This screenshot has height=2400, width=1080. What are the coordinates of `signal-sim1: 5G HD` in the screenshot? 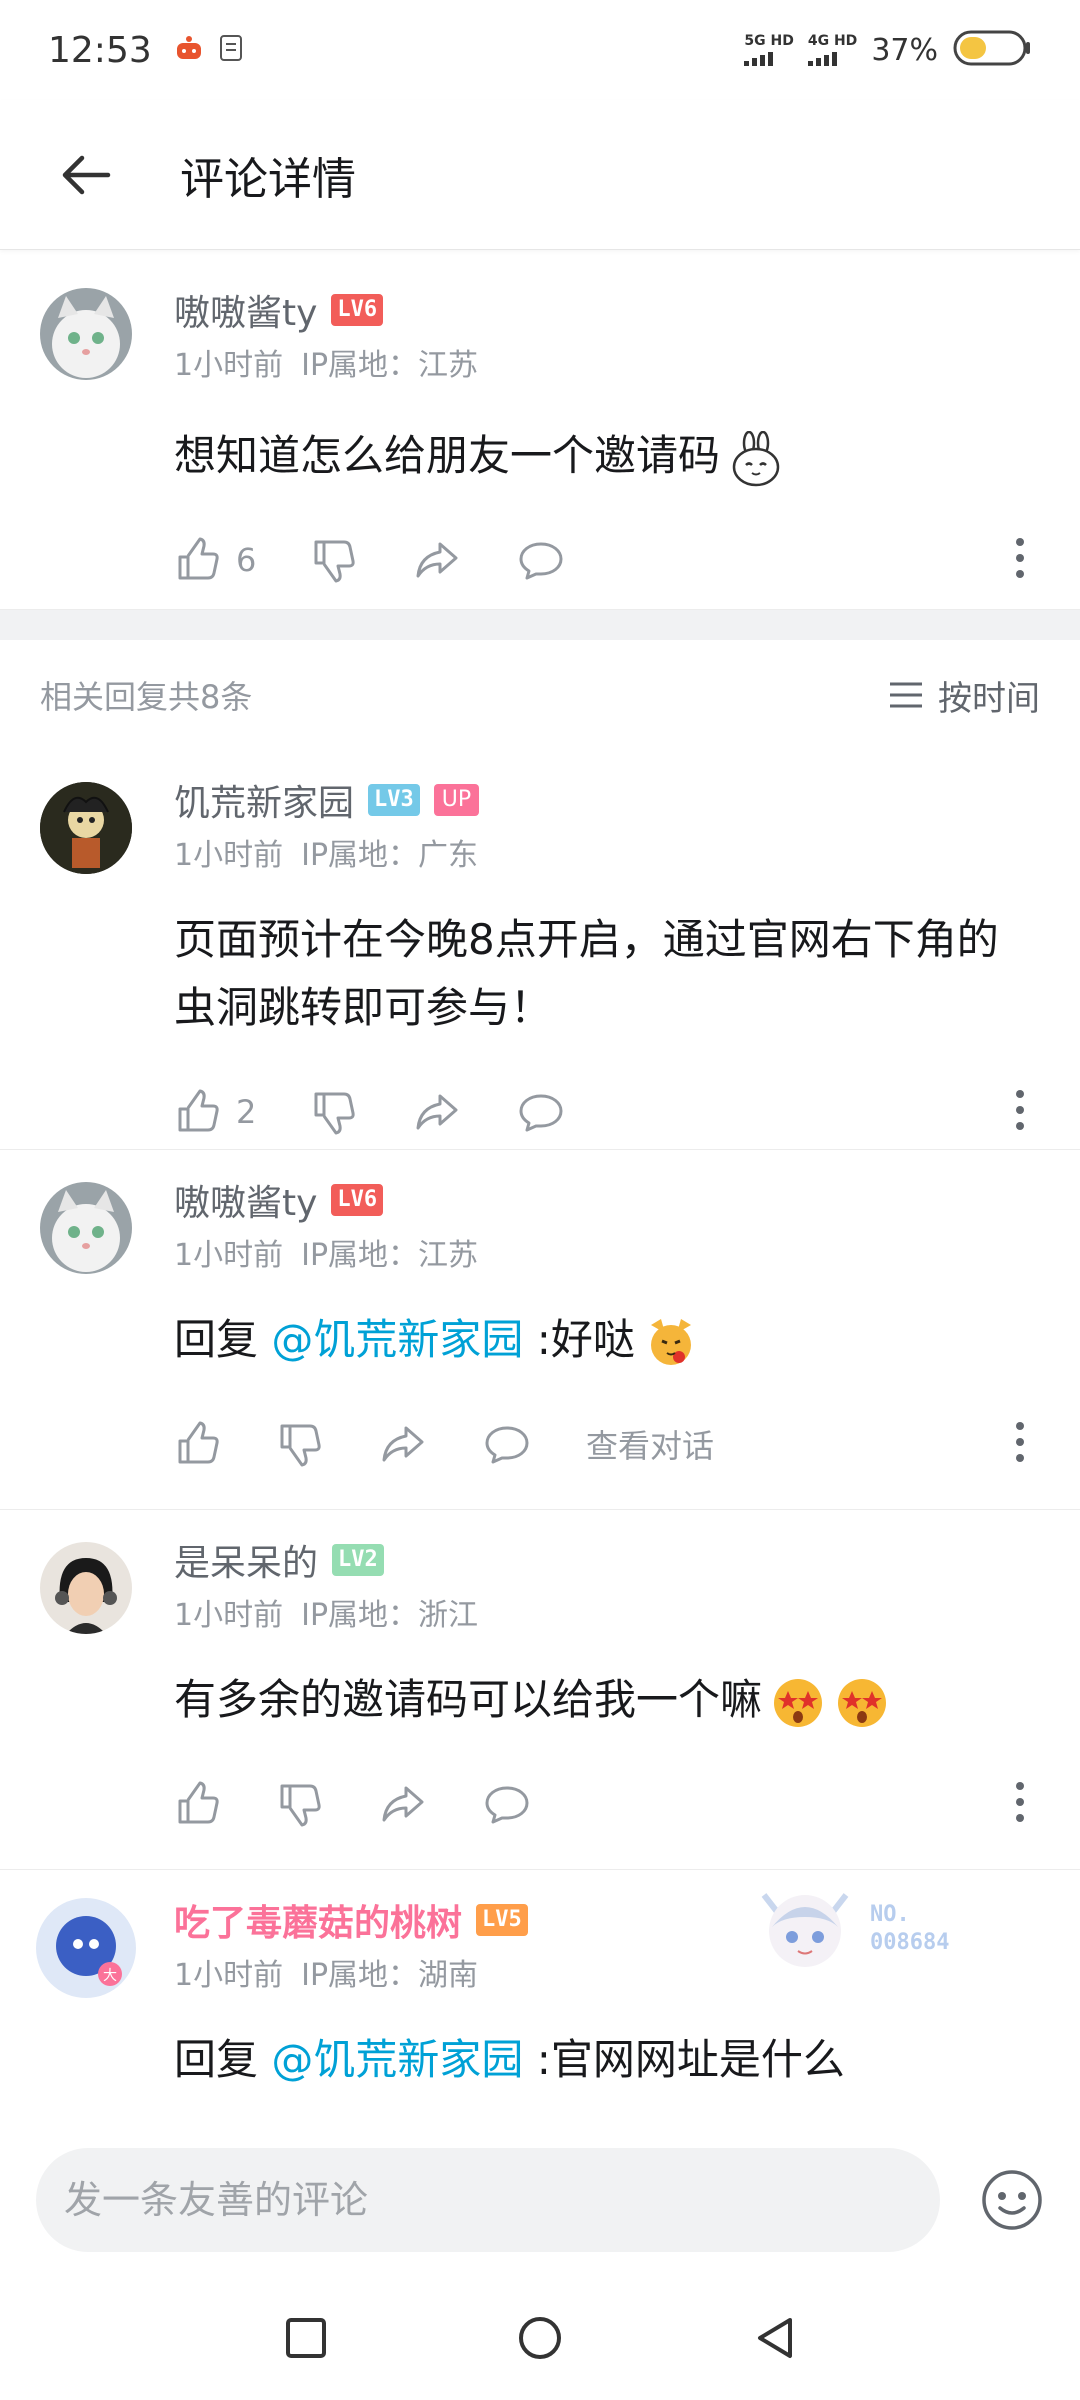 It's located at (769, 49).